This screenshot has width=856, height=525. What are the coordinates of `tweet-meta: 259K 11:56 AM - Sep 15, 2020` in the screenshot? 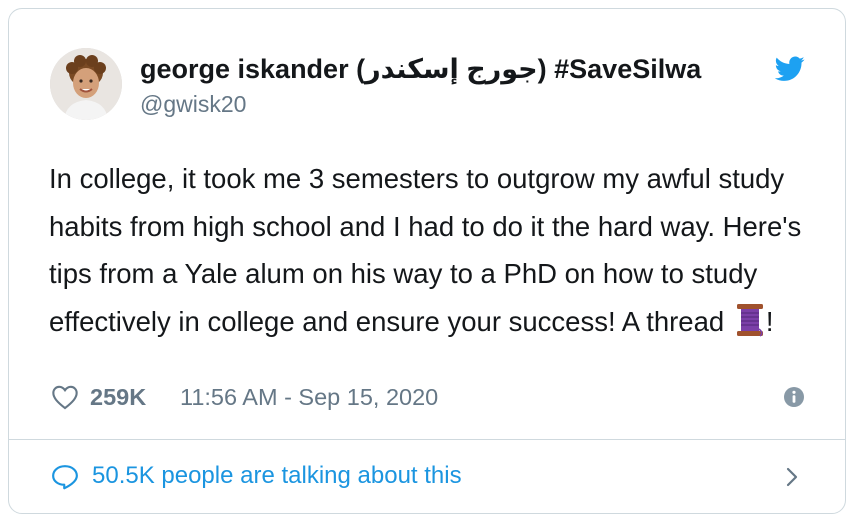 It's located at (428, 397).